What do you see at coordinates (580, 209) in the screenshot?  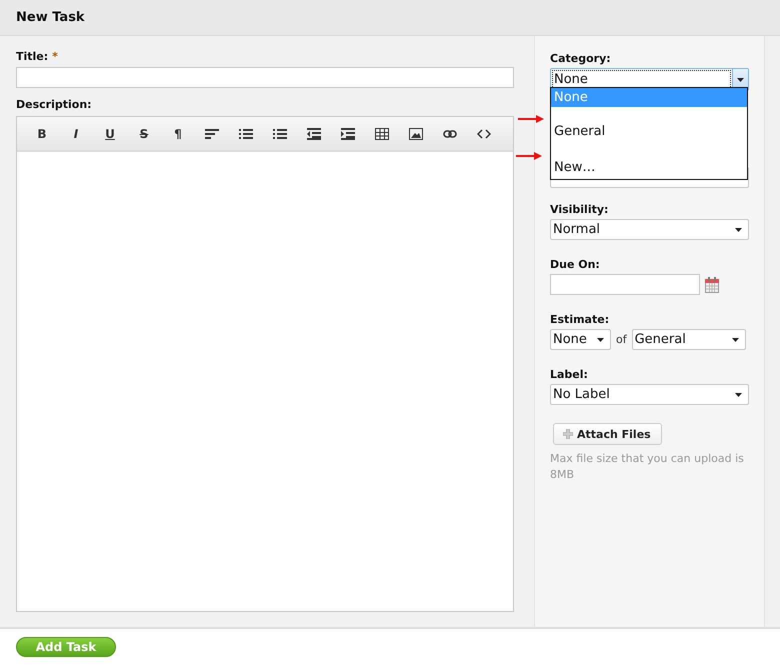 I see `field-label: Visibility:` at bounding box center [580, 209].